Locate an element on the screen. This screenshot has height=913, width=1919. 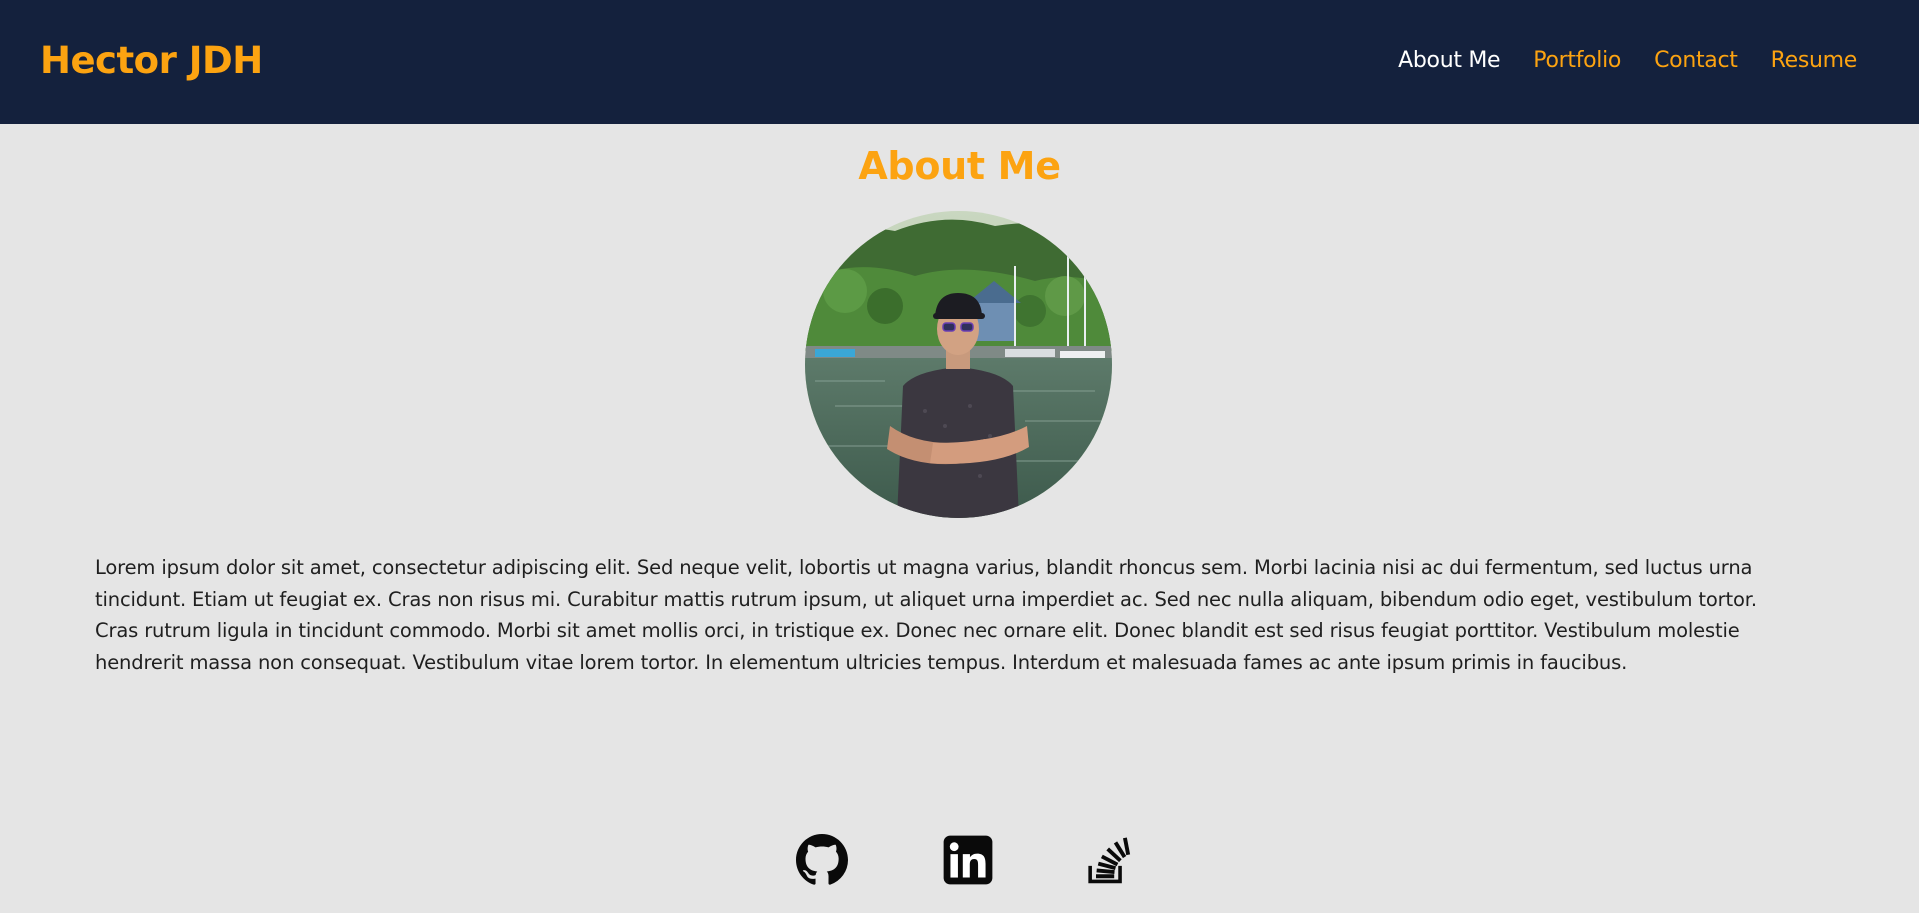
linkedin-icon is located at coordinates (968, 860).